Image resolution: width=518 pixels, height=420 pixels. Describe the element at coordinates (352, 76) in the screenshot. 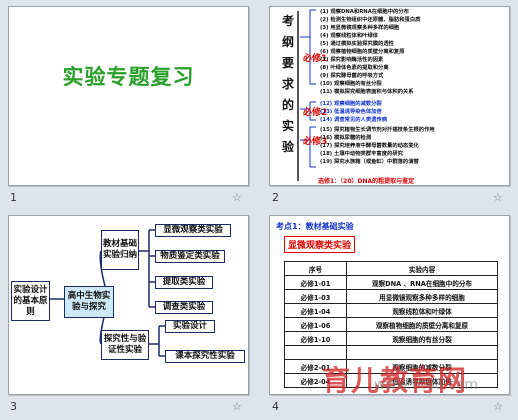

I see `slide-2-item: (9) 探究酵母菌的呼吸方式` at that location.